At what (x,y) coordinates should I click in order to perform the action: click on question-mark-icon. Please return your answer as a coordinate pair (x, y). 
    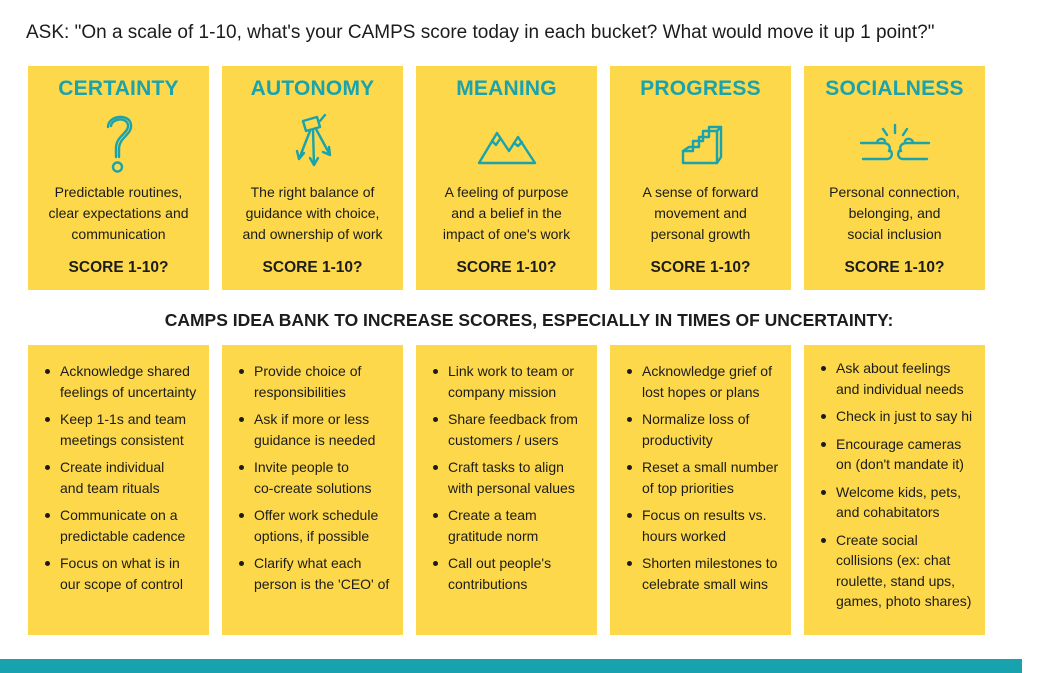
    Looking at the image, I should click on (119, 144).